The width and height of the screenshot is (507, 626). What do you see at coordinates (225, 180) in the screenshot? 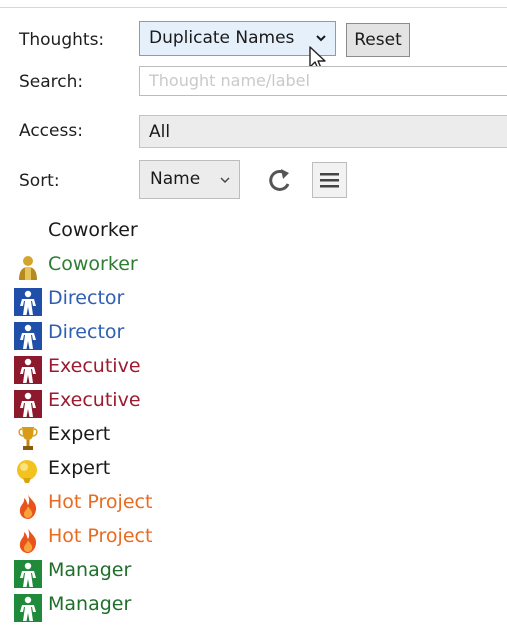
I see `chevron-down-icon` at bounding box center [225, 180].